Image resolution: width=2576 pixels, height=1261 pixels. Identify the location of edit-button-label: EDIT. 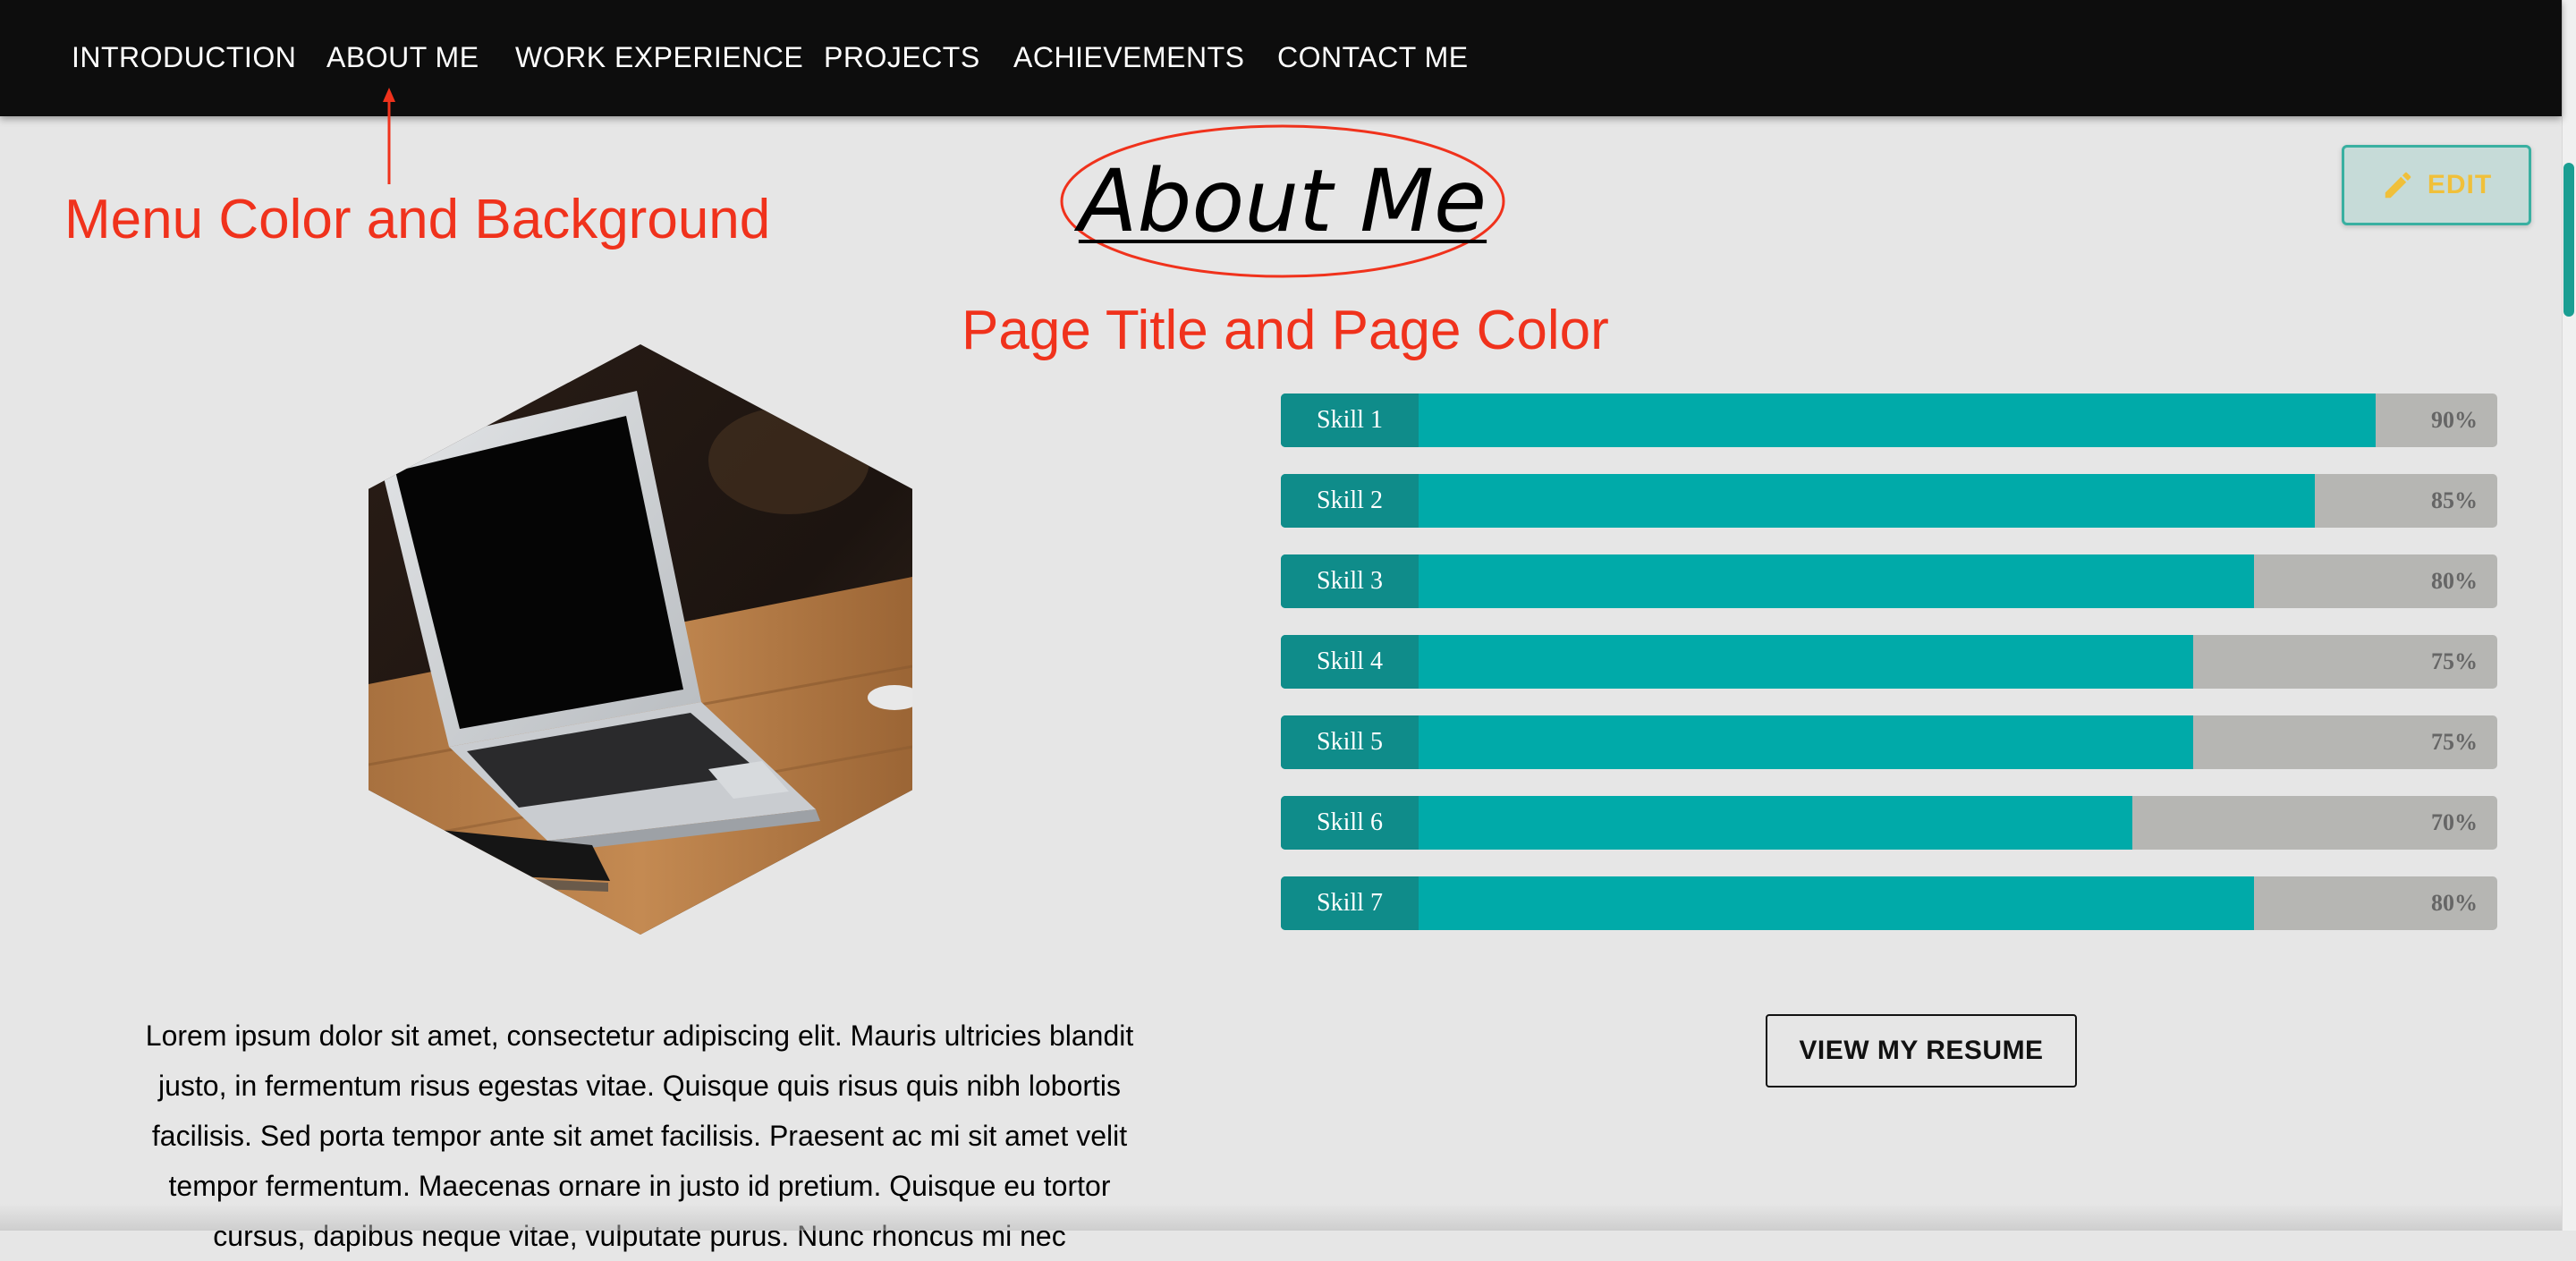
(2460, 184).